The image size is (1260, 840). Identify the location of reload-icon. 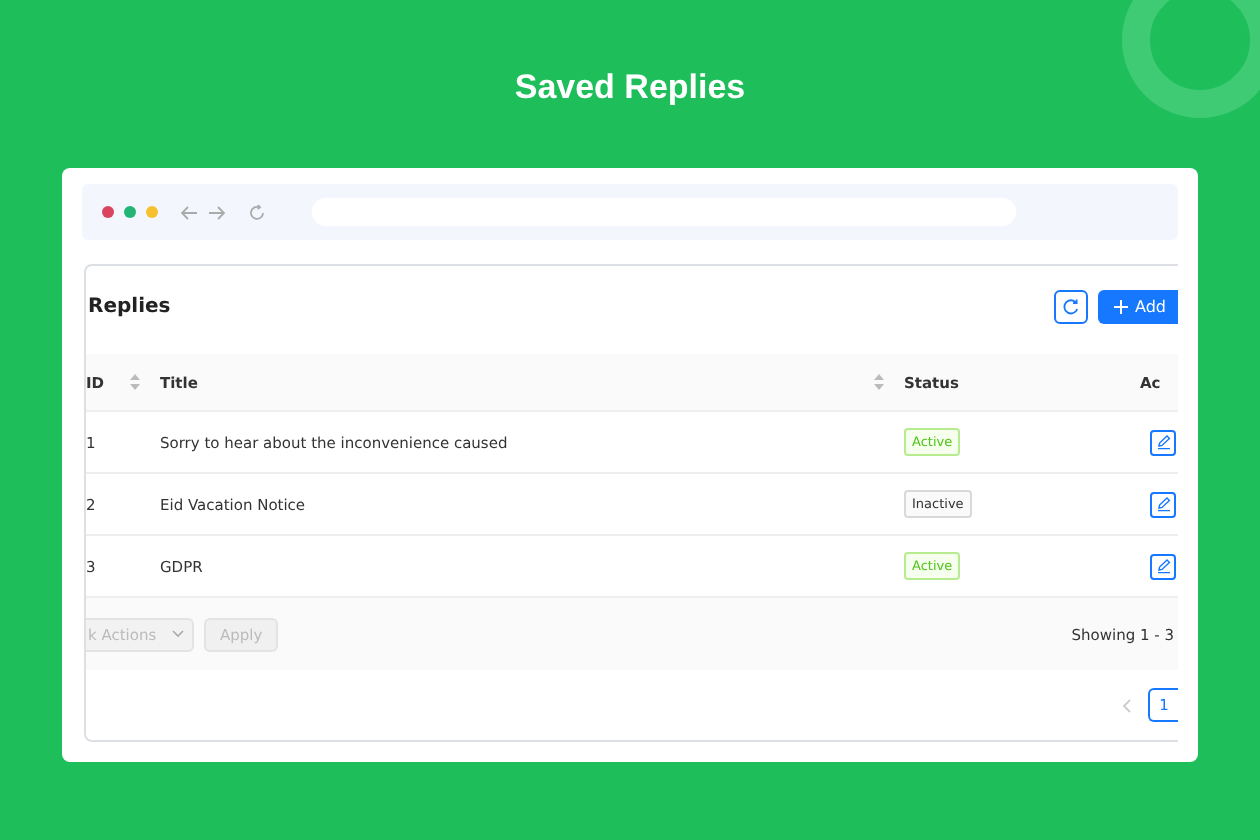
(257, 212).